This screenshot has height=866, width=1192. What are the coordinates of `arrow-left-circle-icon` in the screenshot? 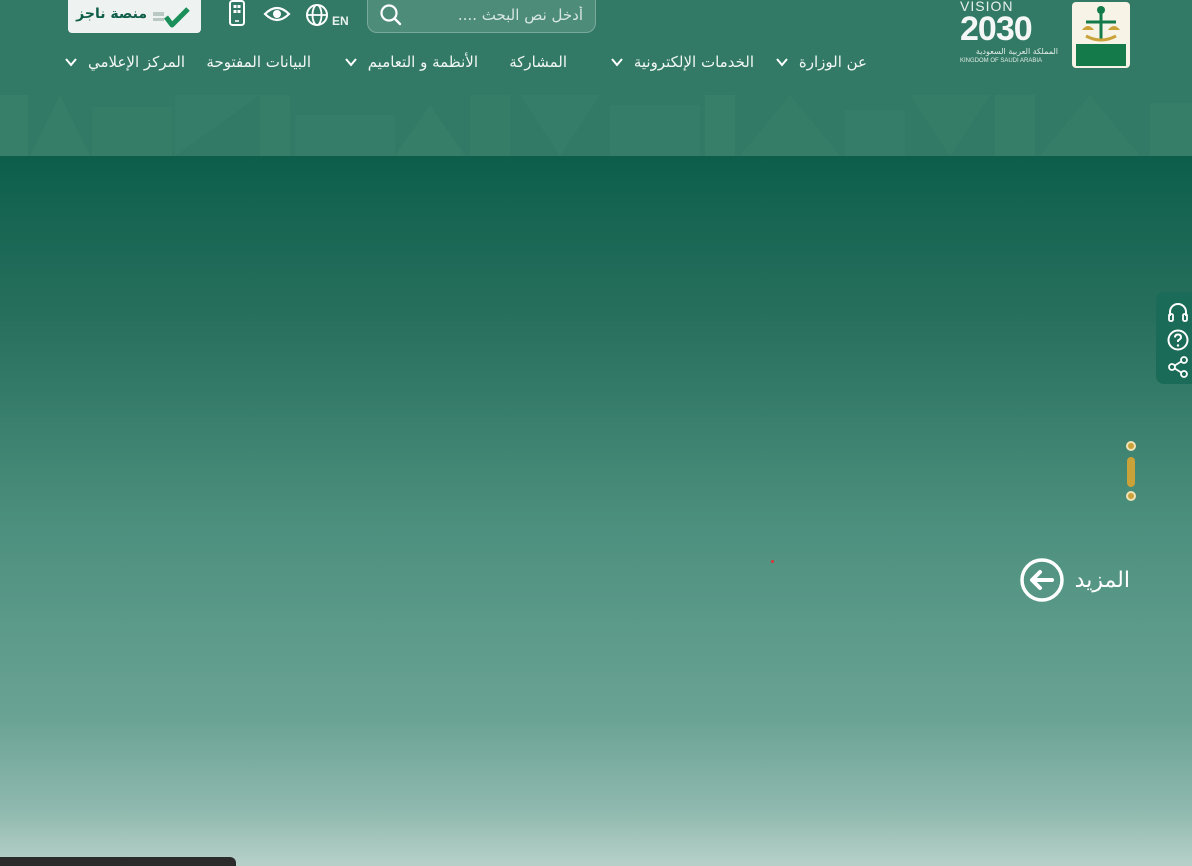 It's located at (1041, 580).